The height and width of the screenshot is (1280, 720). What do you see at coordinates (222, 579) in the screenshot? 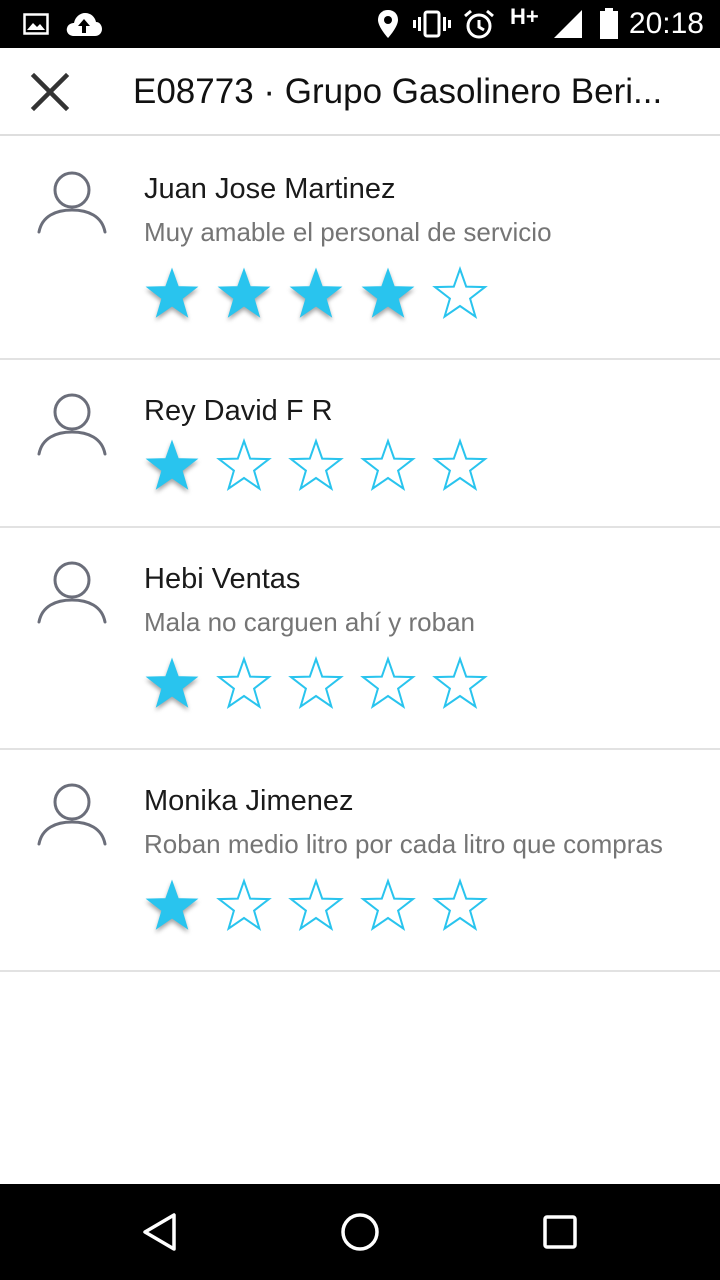
I see `reviewer-name: Hebi Ventas` at bounding box center [222, 579].